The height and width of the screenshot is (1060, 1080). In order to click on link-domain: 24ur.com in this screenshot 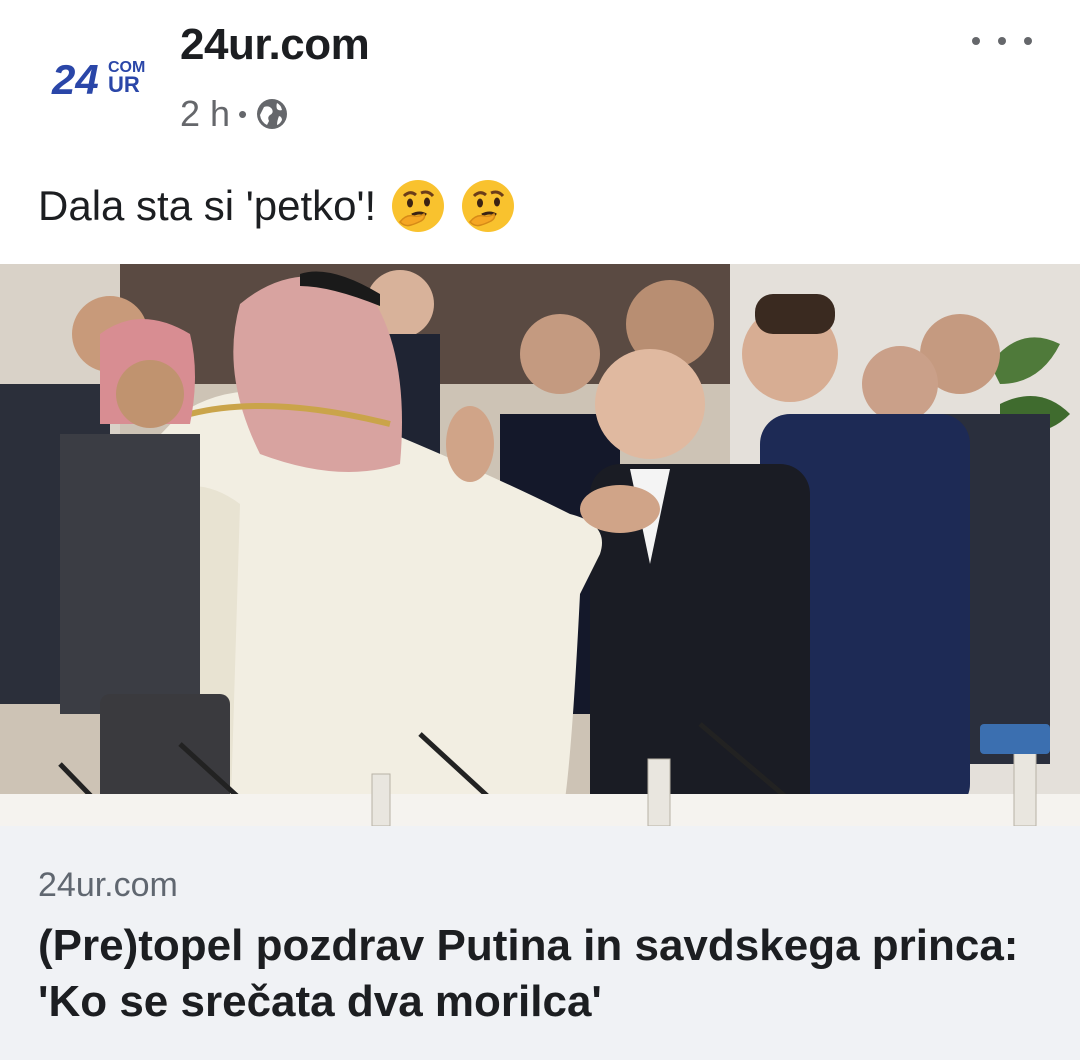, I will do `click(108, 885)`.